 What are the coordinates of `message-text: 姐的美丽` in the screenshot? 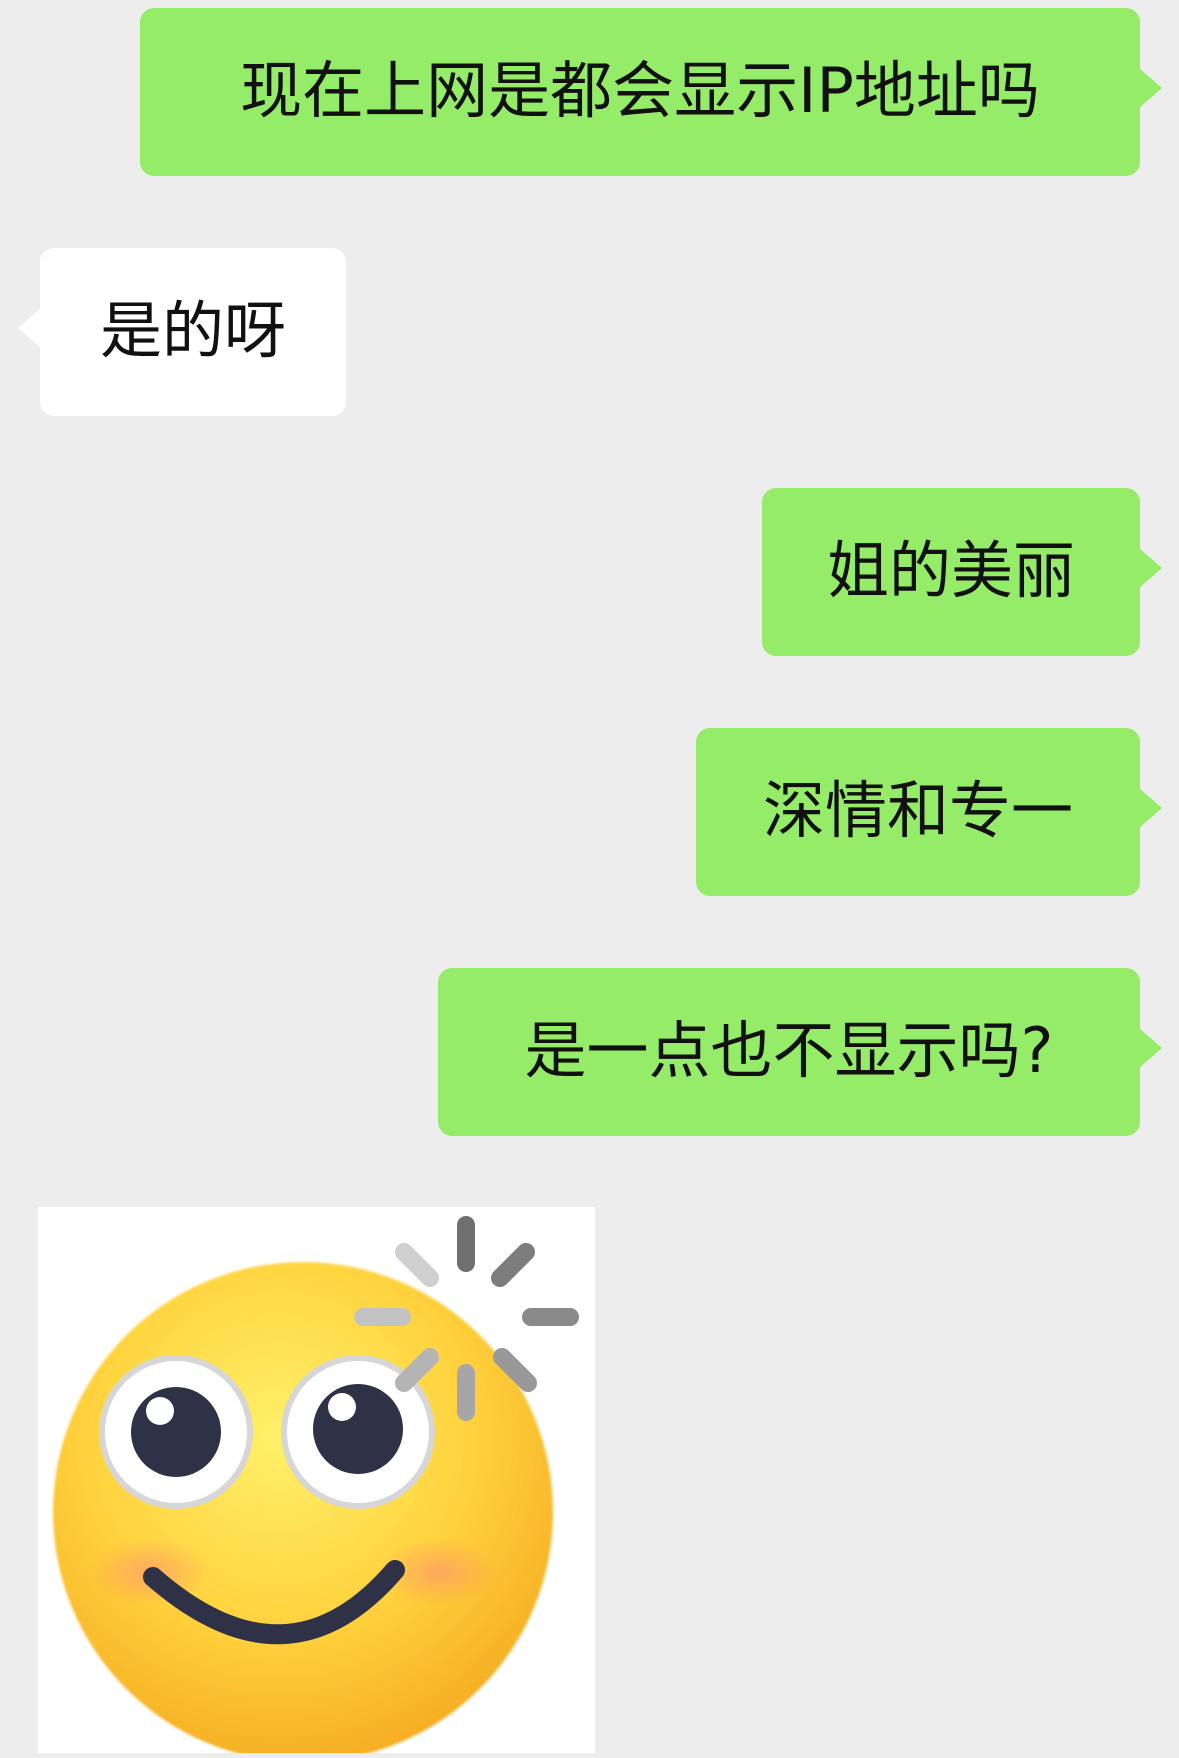 It's located at (950, 570).